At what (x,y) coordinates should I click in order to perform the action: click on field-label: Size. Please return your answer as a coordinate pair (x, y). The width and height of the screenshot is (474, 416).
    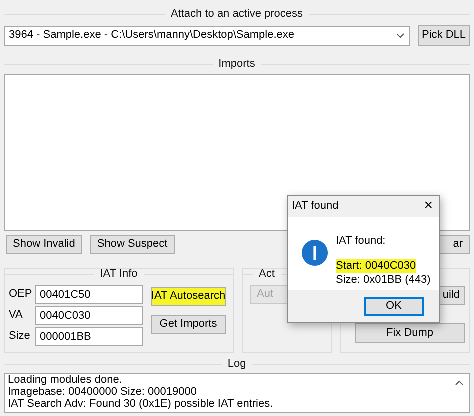
    Looking at the image, I should click on (20, 336).